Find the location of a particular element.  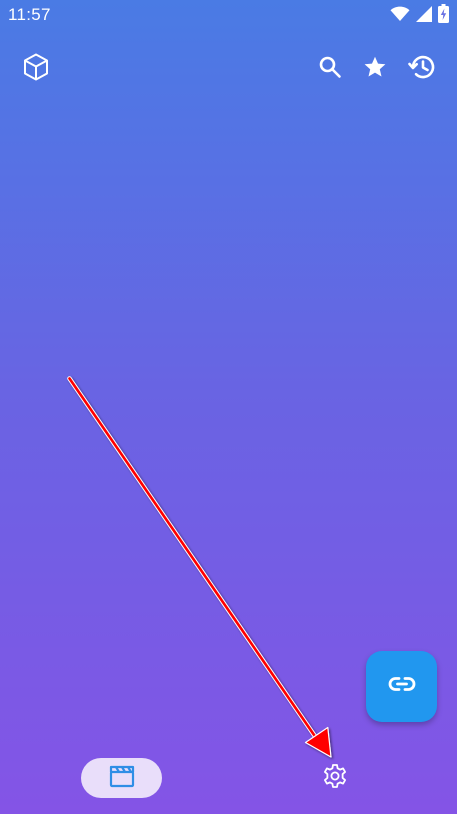

status-icons is located at coordinates (419, 16).